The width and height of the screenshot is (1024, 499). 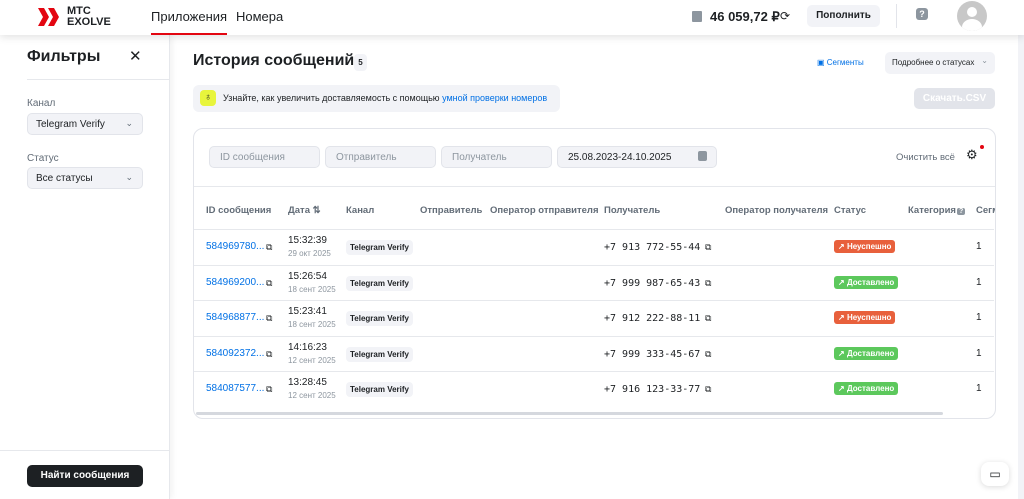 What do you see at coordinates (259, 16) in the screenshot?
I see `nav-numbers: Номера` at bounding box center [259, 16].